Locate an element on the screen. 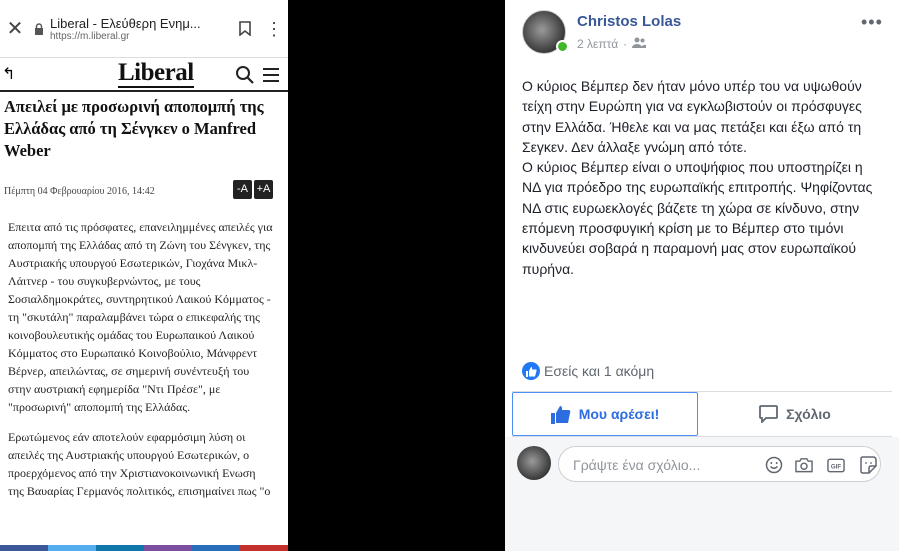 Image resolution: width=899 pixels, height=551 pixels. friends-audience-icon is located at coordinates (639, 44).